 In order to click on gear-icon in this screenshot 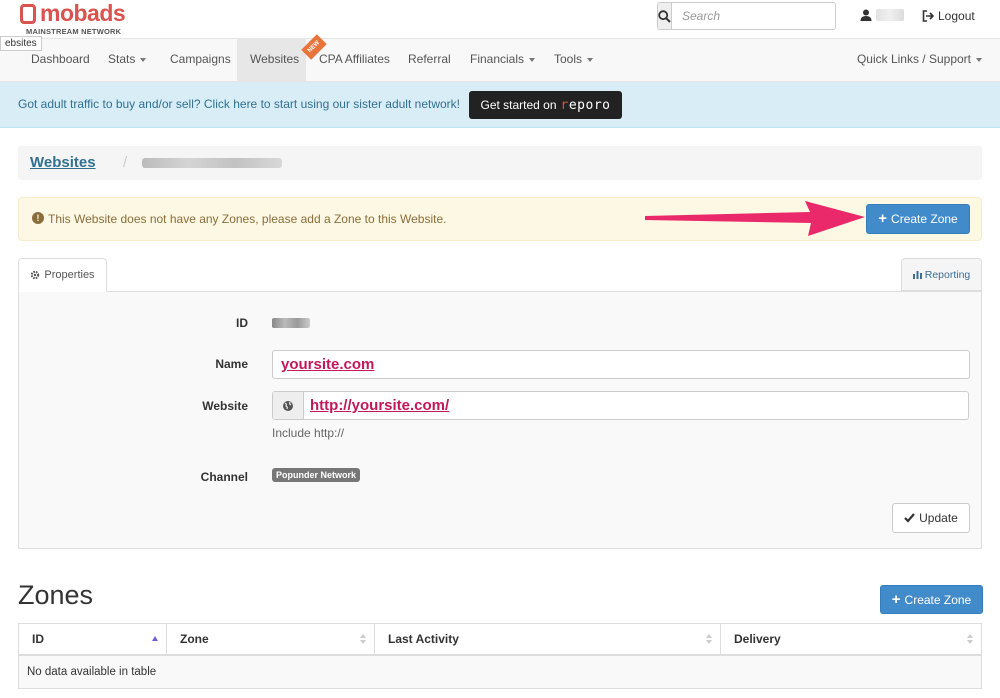, I will do `click(35, 275)`.